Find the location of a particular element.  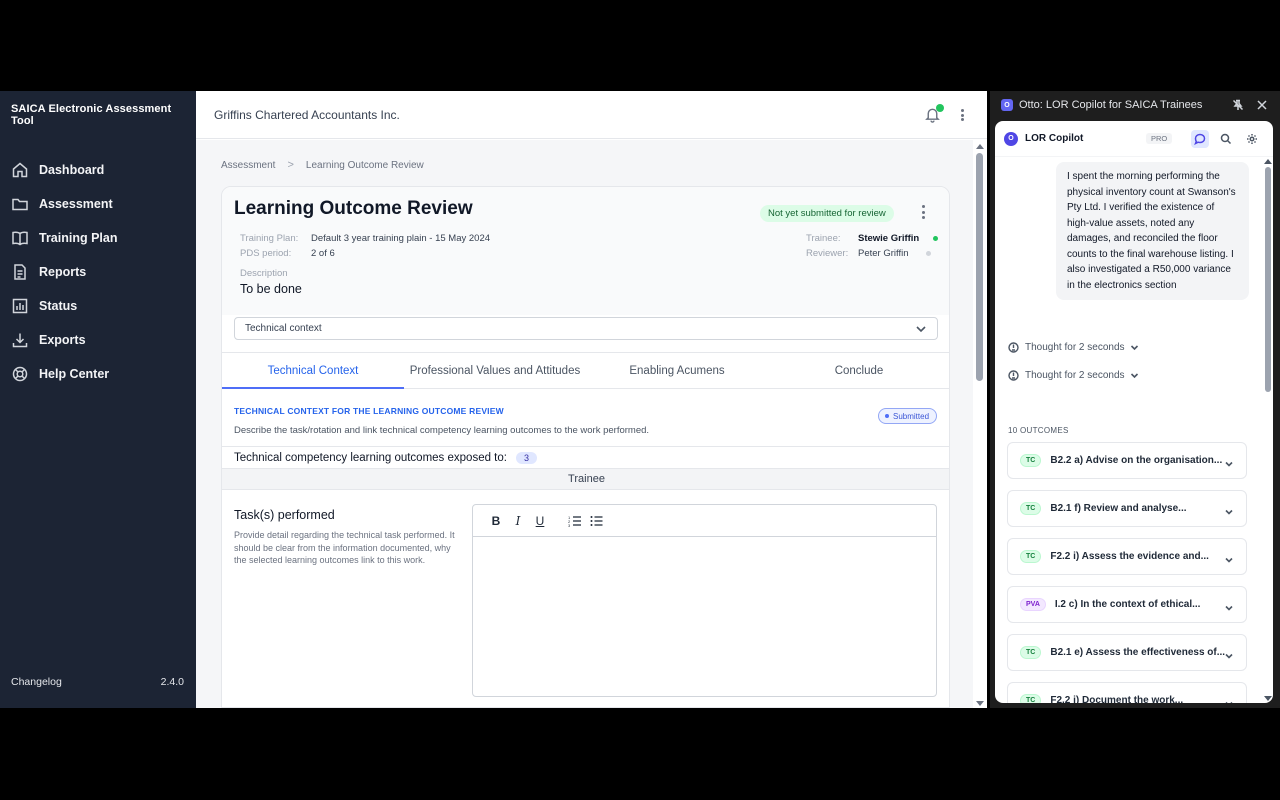

trainee-row: Trainee: Stewie Griffin is located at coordinates (872, 238).